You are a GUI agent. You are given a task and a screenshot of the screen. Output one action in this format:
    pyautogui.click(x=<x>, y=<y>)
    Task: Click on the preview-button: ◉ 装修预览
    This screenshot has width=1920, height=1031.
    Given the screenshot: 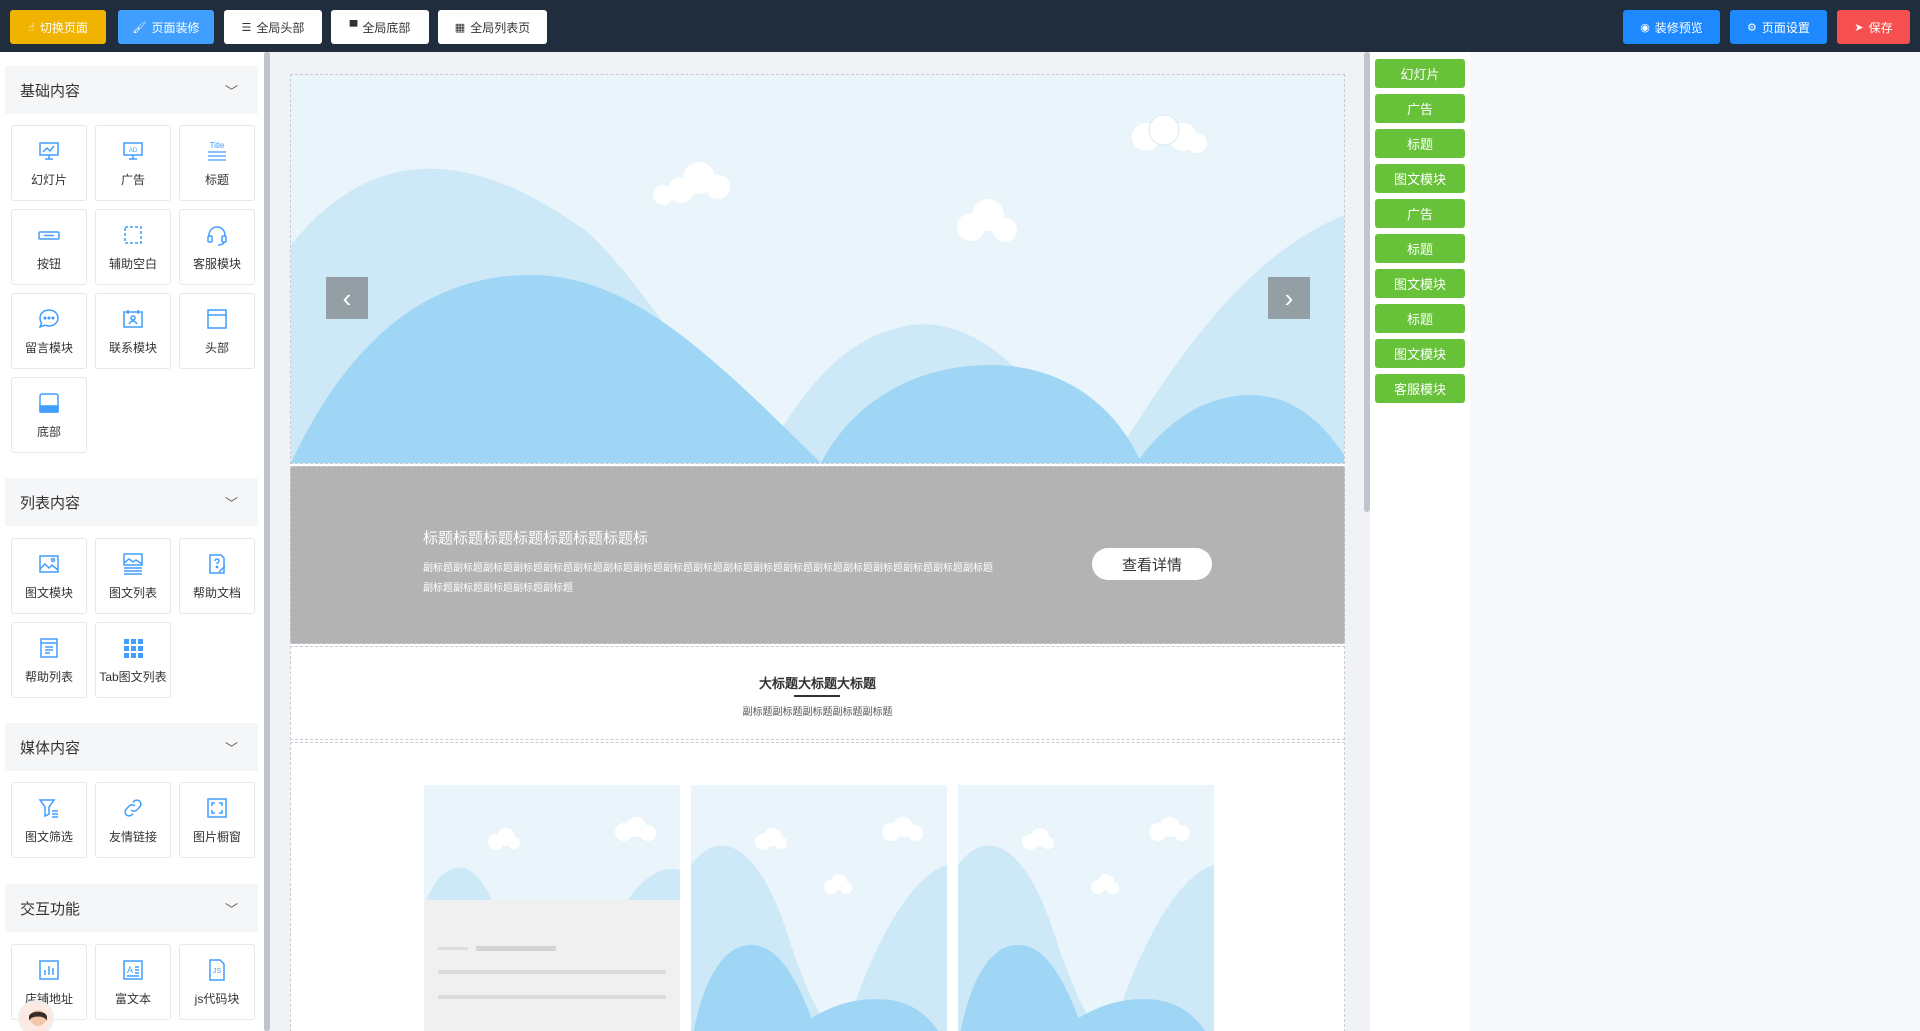 What is the action you would take?
    pyautogui.click(x=1671, y=27)
    